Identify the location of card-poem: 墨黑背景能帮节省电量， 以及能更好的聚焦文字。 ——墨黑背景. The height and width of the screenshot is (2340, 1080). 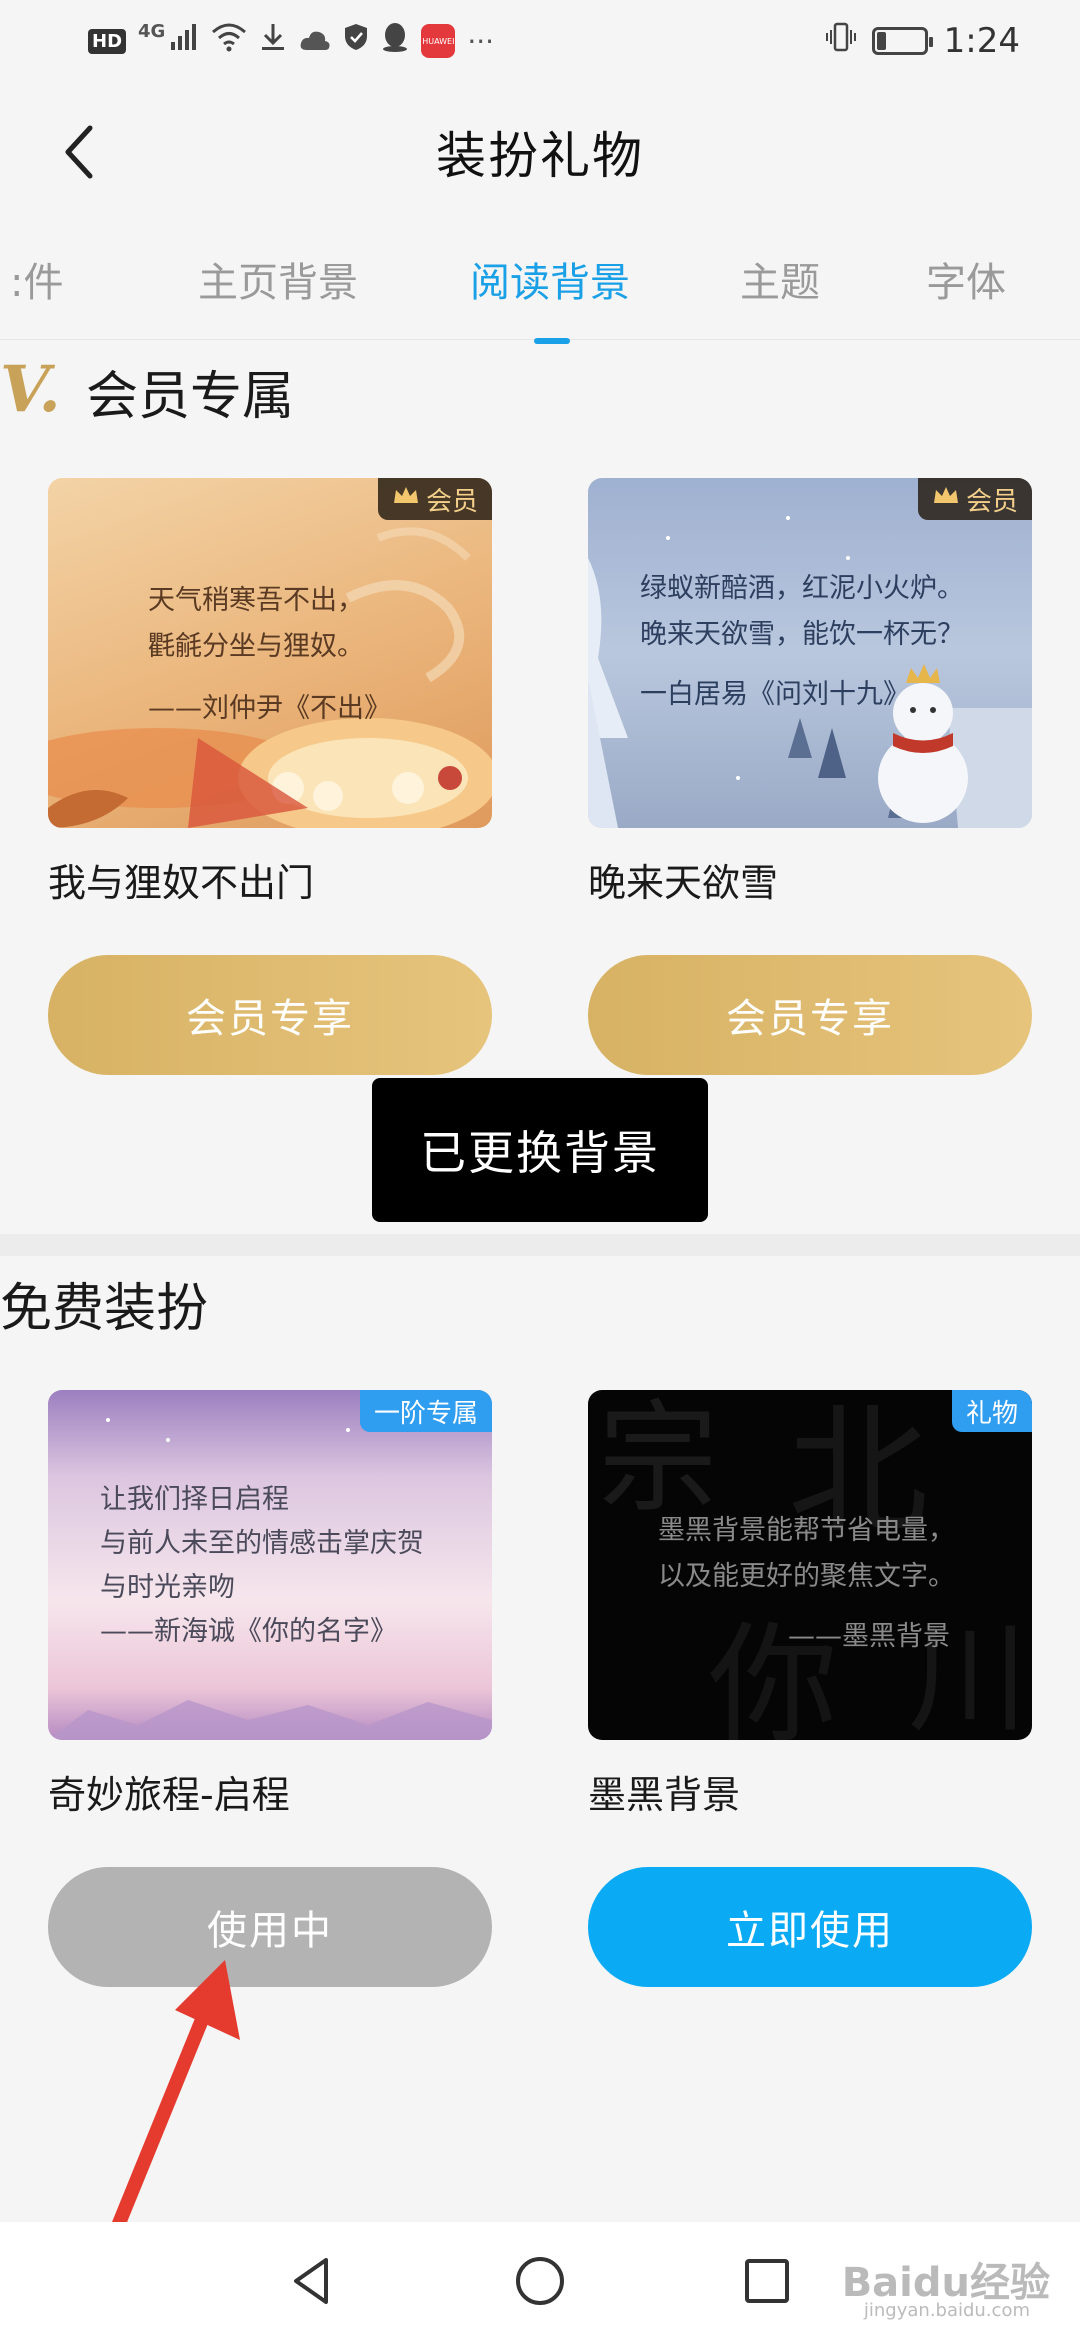
(845, 1584).